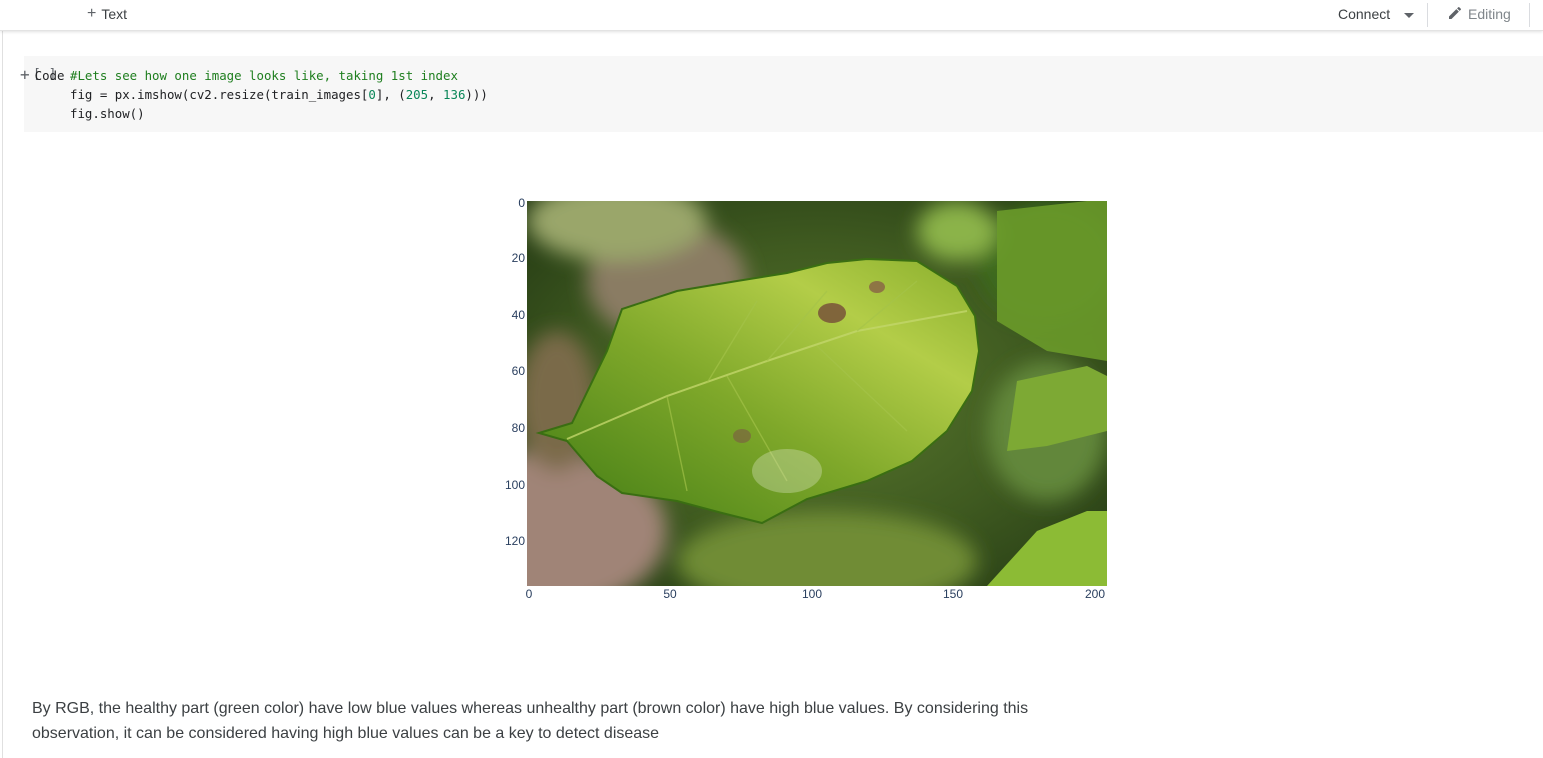 The height and width of the screenshot is (758, 1543). What do you see at coordinates (812, 594) in the screenshot?
I see `x-tick-label: 100` at bounding box center [812, 594].